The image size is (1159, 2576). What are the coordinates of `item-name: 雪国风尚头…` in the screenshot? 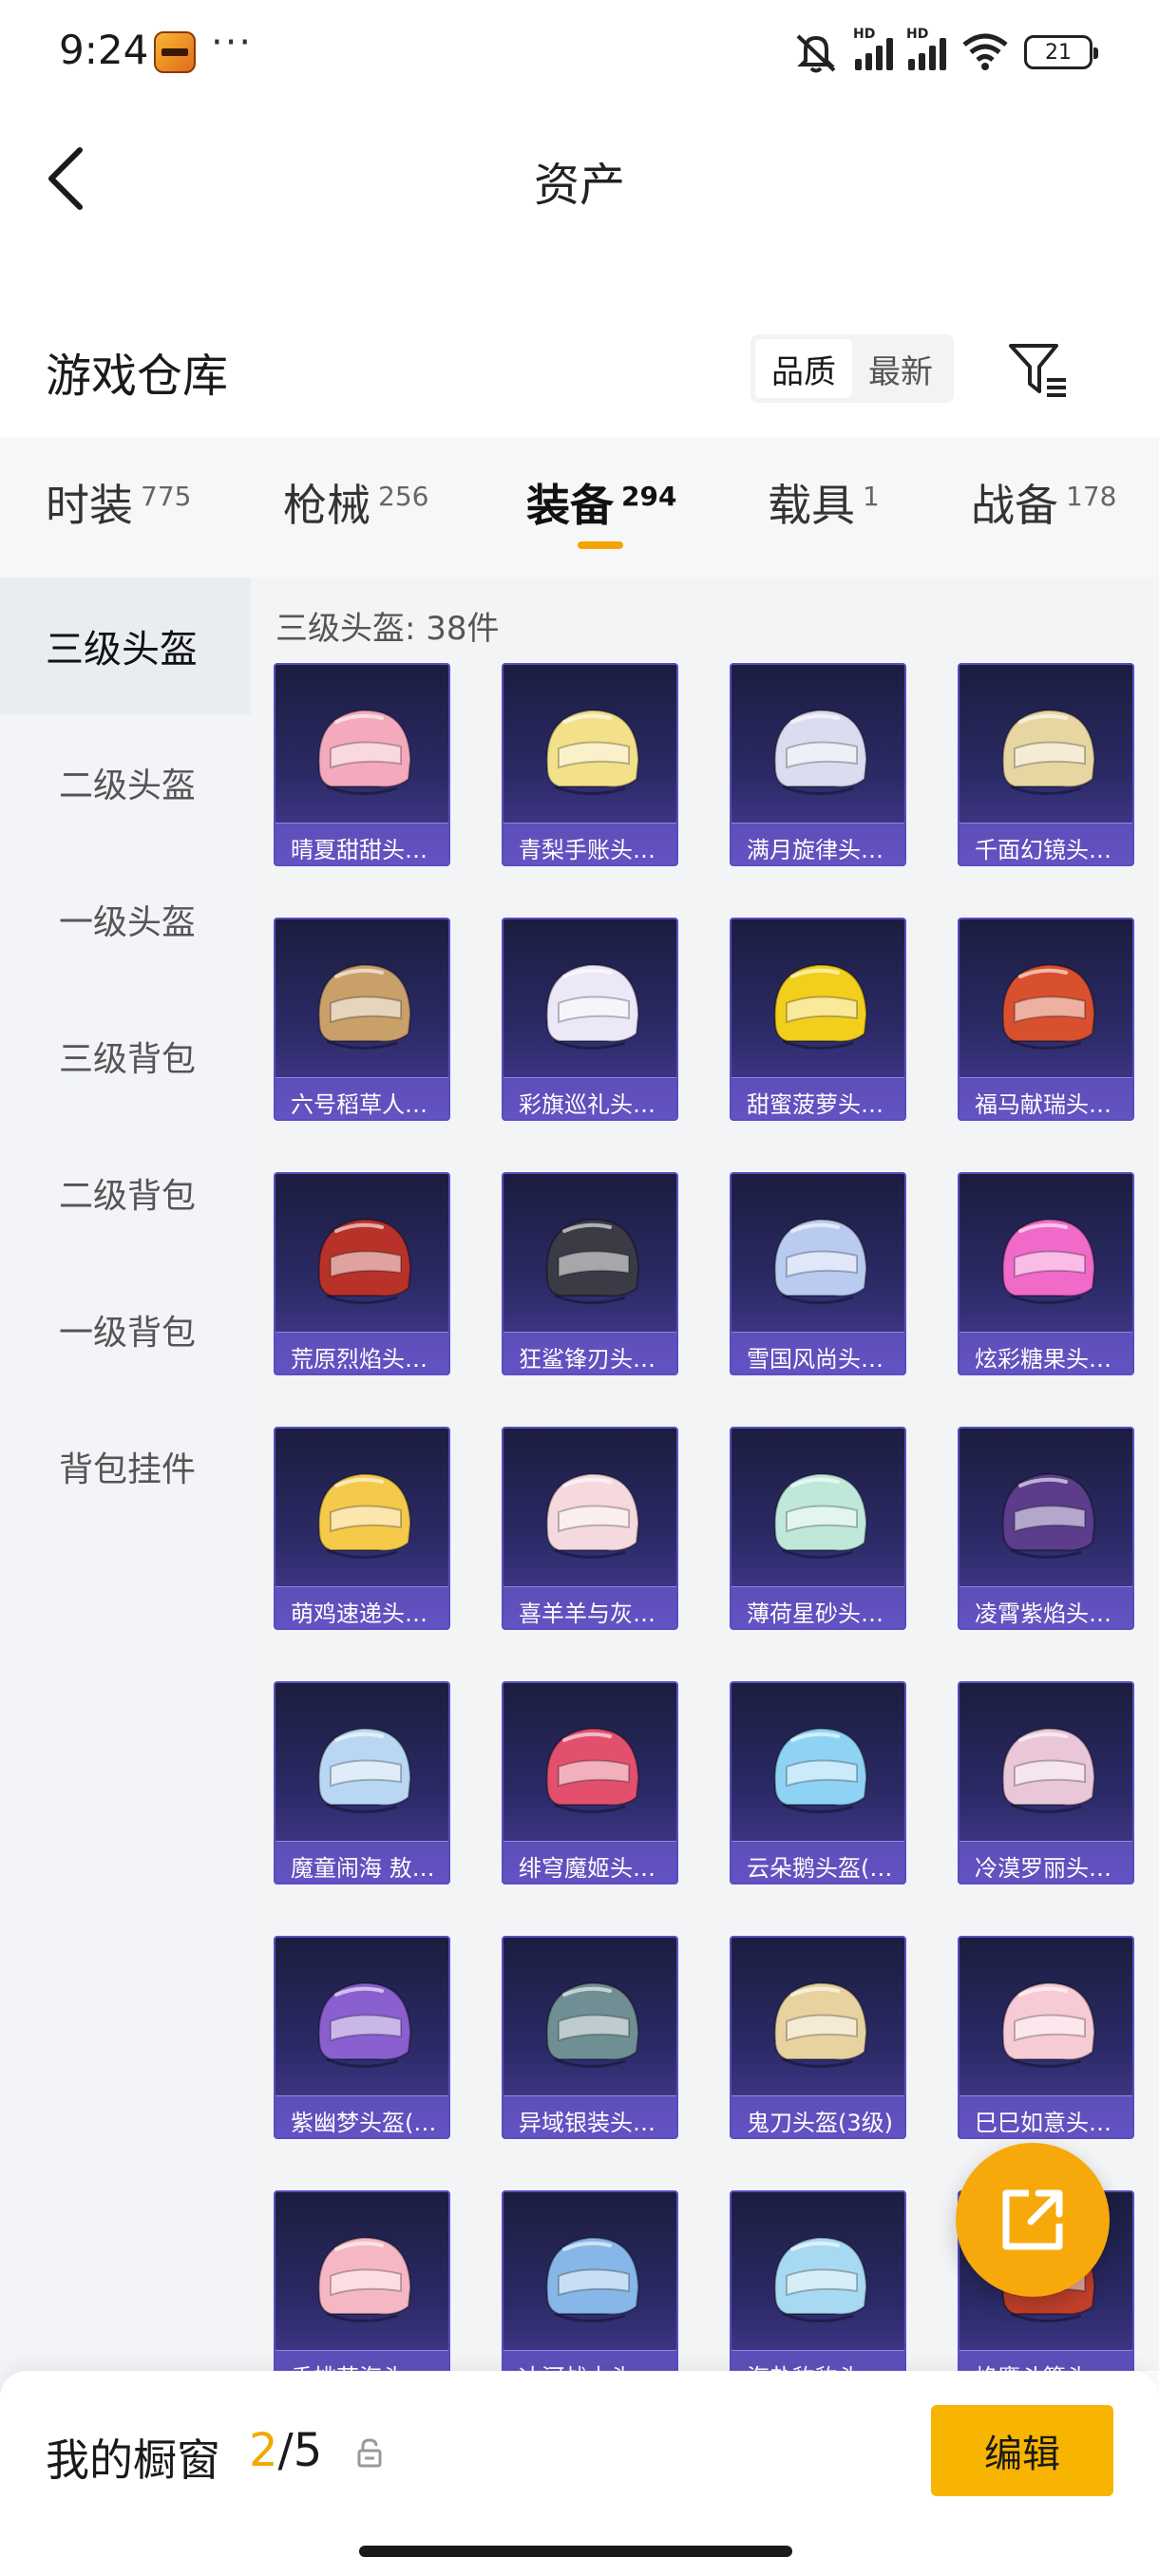 It's located at (818, 1352).